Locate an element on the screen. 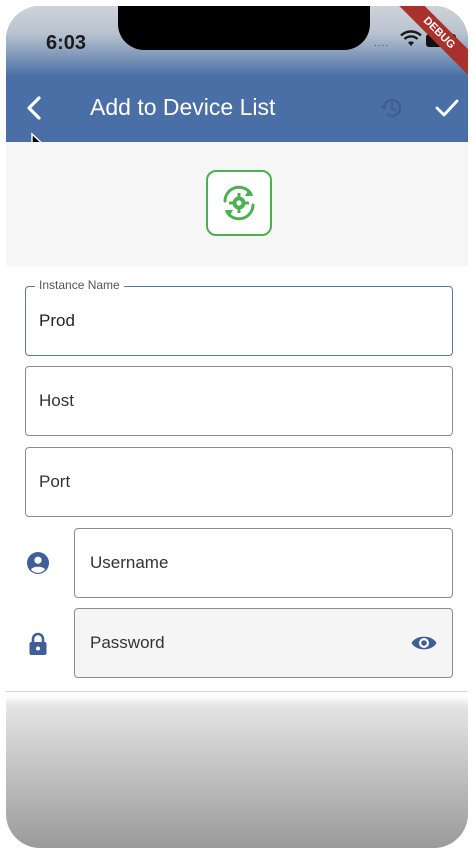  status-time: 6:03 is located at coordinates (66, 43).